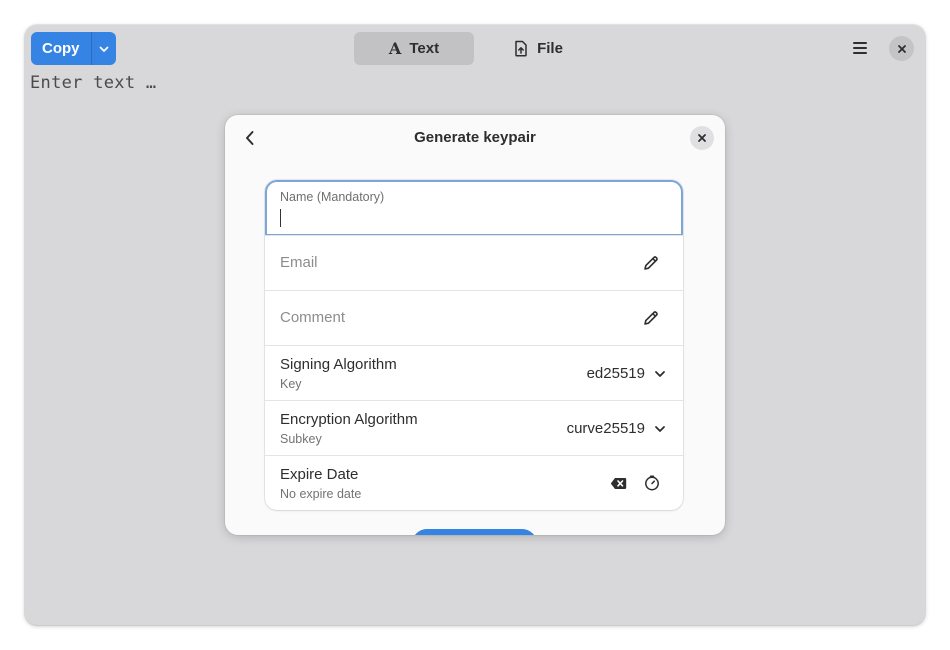 This screenshot has width=950, height=650. What do you see at coordinates (474, 372) in the screenshot?
I see `signing-algorithm-row: Signing Algorithm Key ed25519` at bounding box center [474, 372].